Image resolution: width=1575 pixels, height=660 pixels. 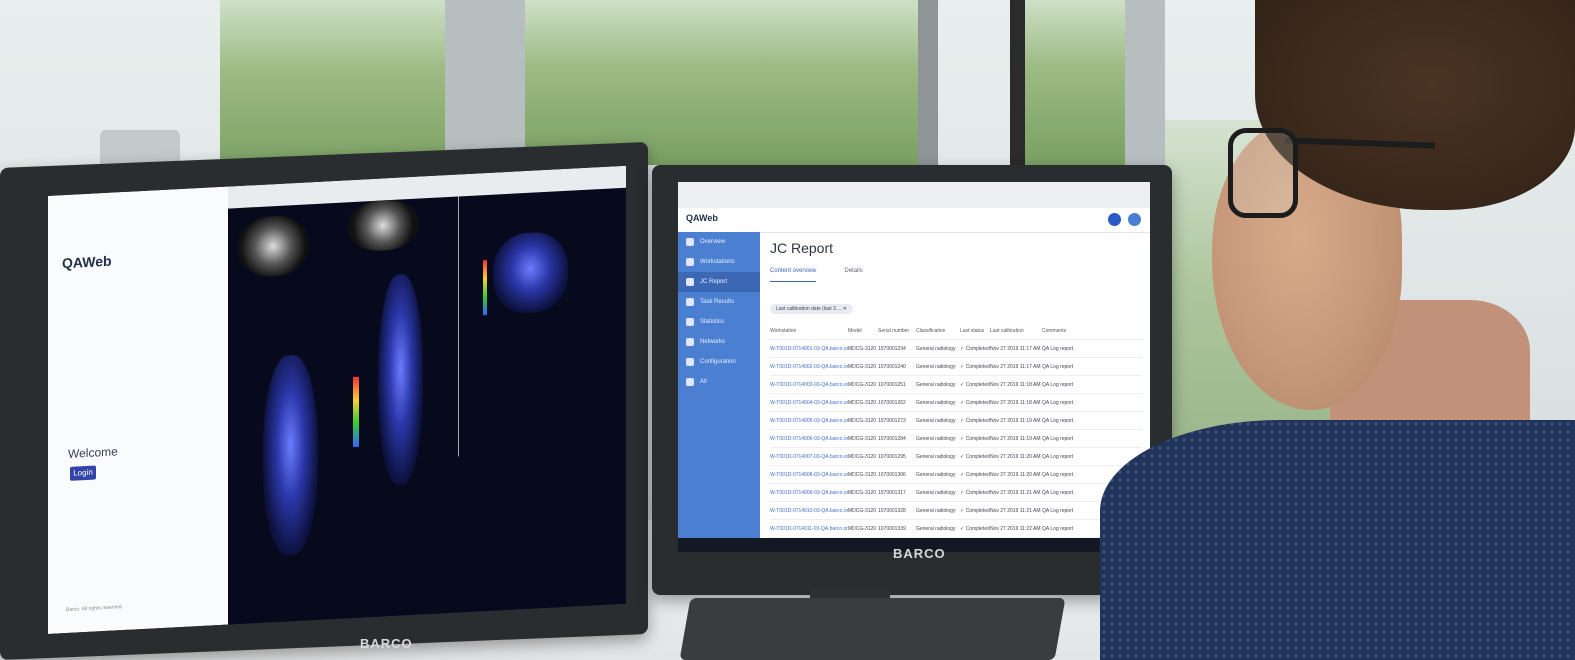 I want to click on column-header: Classification, so click(x=938, y=331).